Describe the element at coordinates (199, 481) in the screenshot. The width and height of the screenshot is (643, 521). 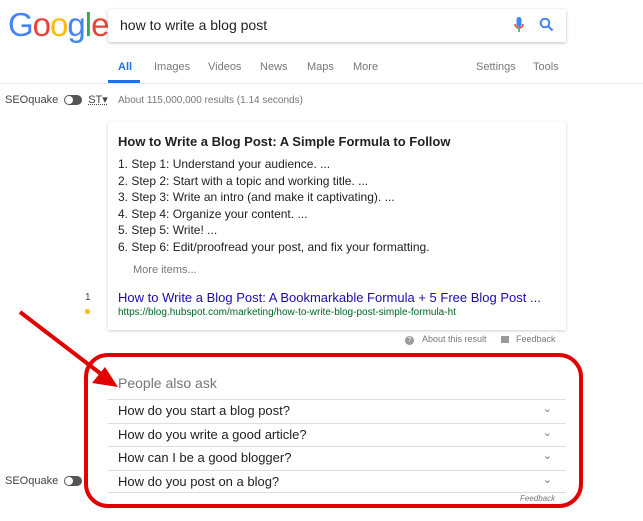
I see `question-text: How do you post on a blog?` at that location.